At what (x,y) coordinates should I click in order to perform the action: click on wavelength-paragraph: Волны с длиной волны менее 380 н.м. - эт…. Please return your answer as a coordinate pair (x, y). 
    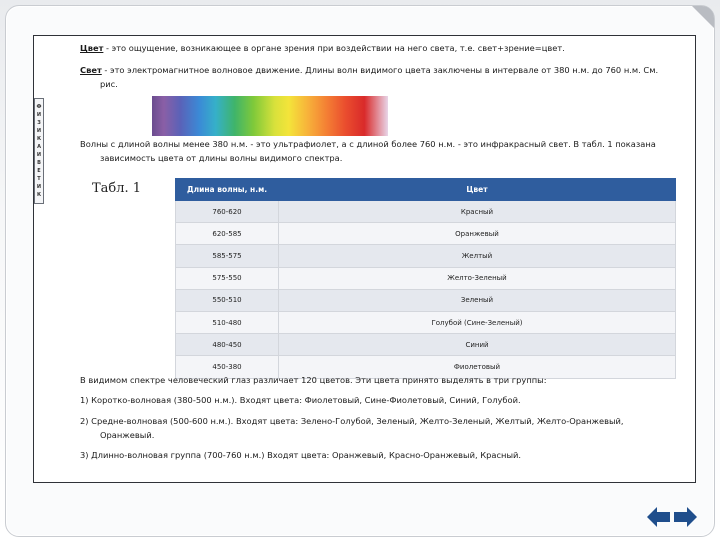
    Looking at the image, I should click on (380, 151).